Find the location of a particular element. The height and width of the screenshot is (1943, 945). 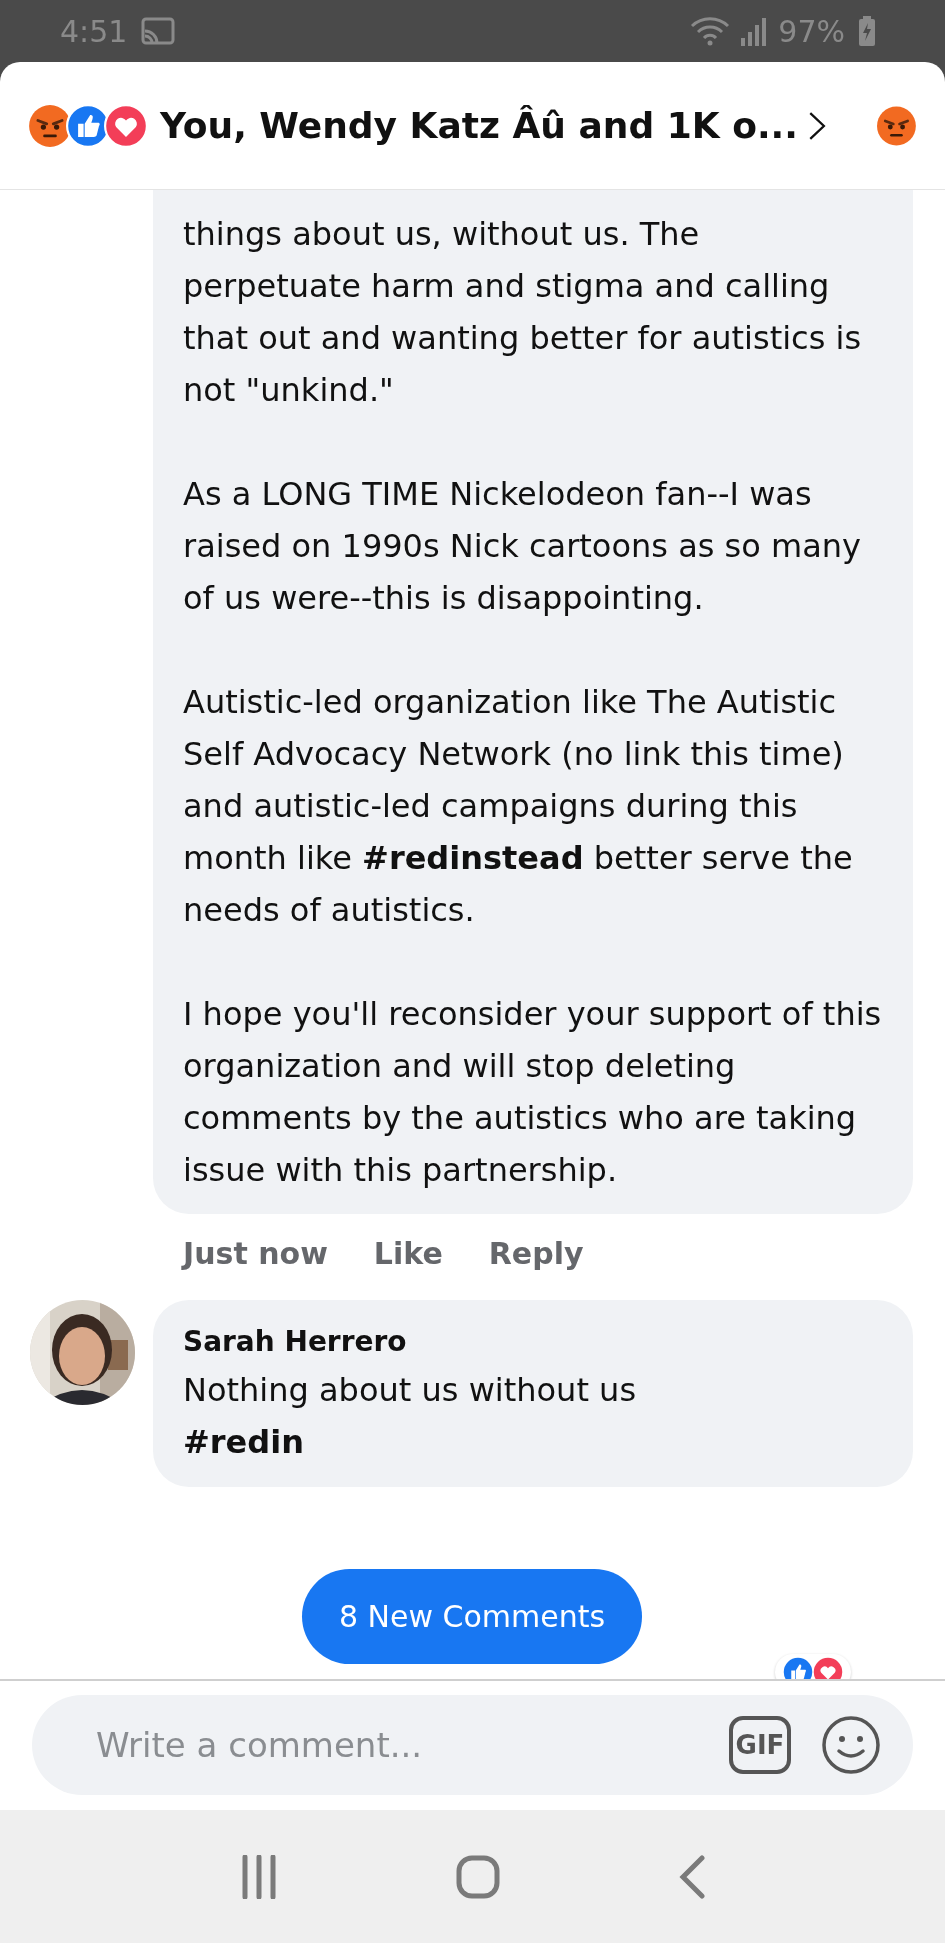

comment-paragraph: As a LONG TIME Nickelodeon fan--I was raised on 1990s Nick cartoons as so many of us were--this is disappointing. is located at coordinates (522, 546).